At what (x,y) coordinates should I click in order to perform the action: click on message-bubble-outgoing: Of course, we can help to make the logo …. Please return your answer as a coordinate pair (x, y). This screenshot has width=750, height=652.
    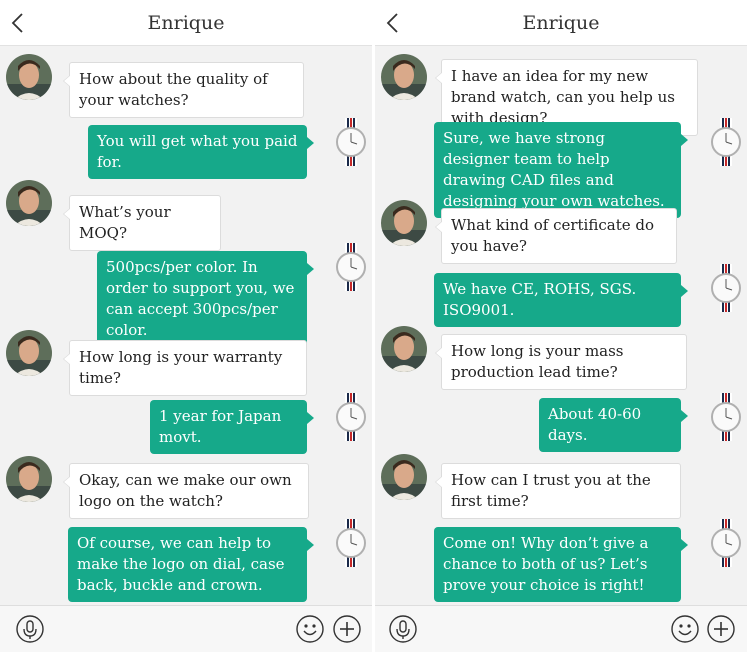
    Looking at the image, I should click on (191, 564).